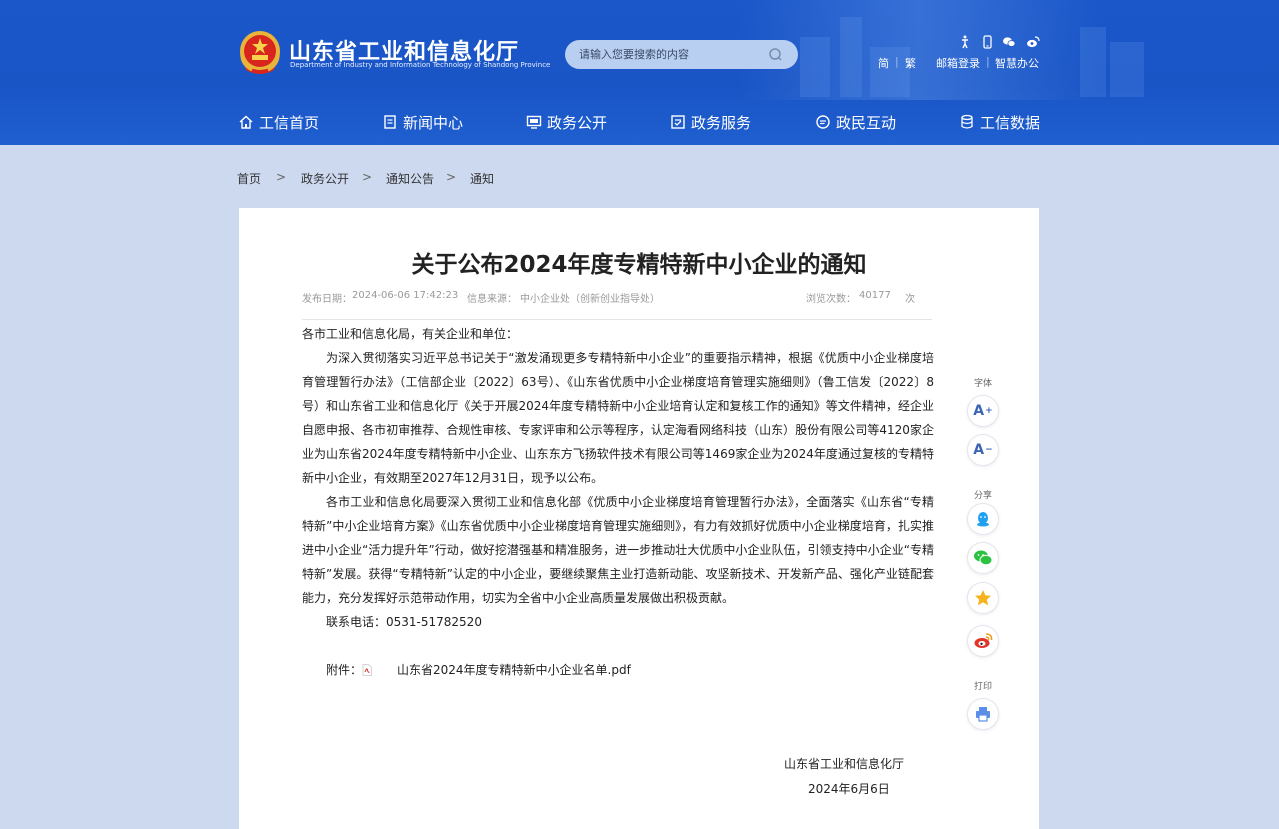  Describe the element at coordinates (910, 299) in the screenshot. I see `views-unit: 次` at that location.